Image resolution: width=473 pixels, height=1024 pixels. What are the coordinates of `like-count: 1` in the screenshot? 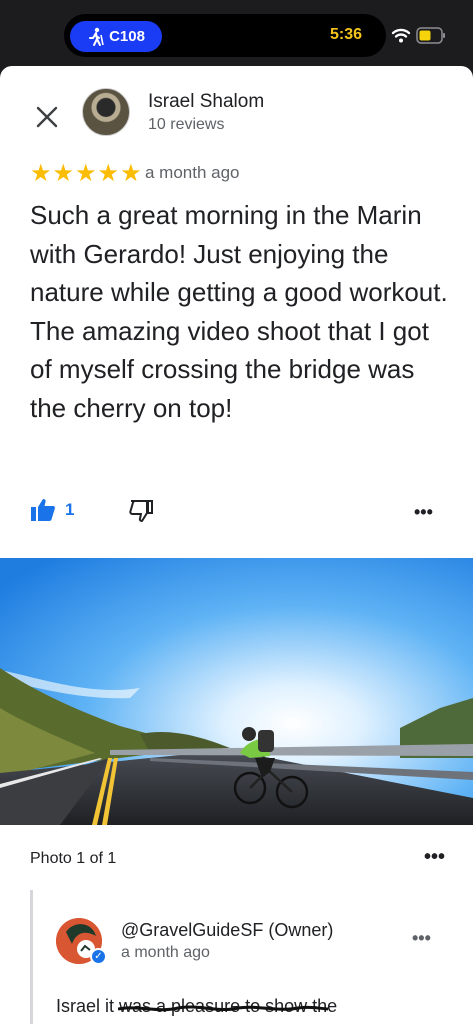 It's located at (70, 509).